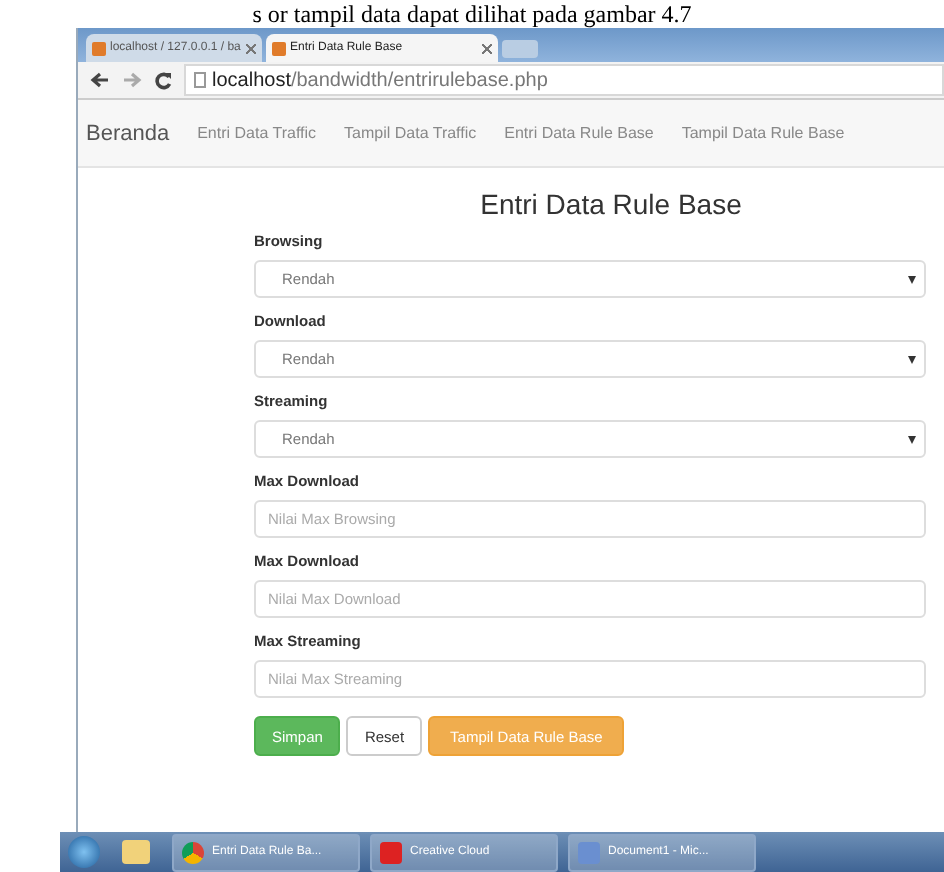 The image size is (944, 872). Describe the element at coordinates (100, 80) in the screenshot. I see `back-icon` at that location.